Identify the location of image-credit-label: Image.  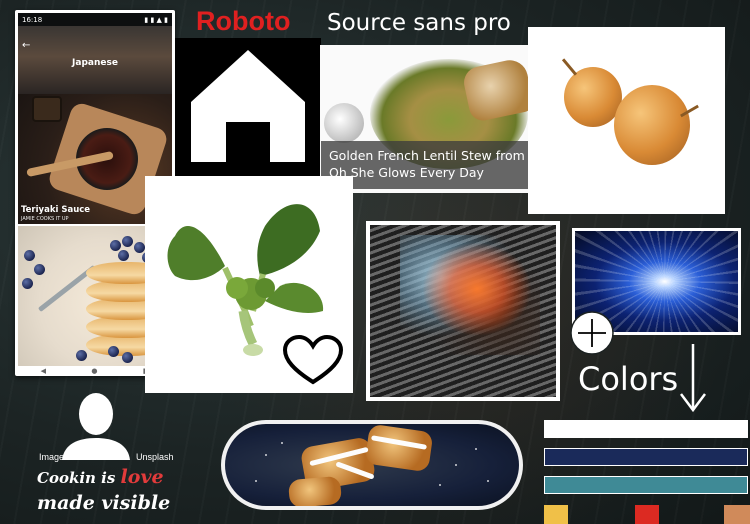
(52, 457).